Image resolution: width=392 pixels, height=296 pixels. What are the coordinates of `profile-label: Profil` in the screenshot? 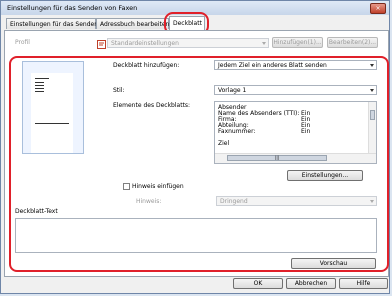 It's located at (22, 42).